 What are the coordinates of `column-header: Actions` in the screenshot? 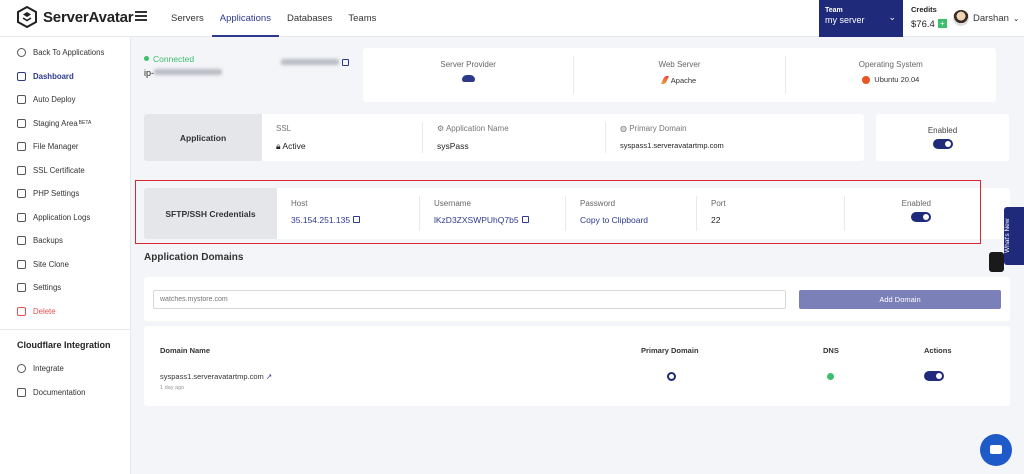 It's located at (938, 350).